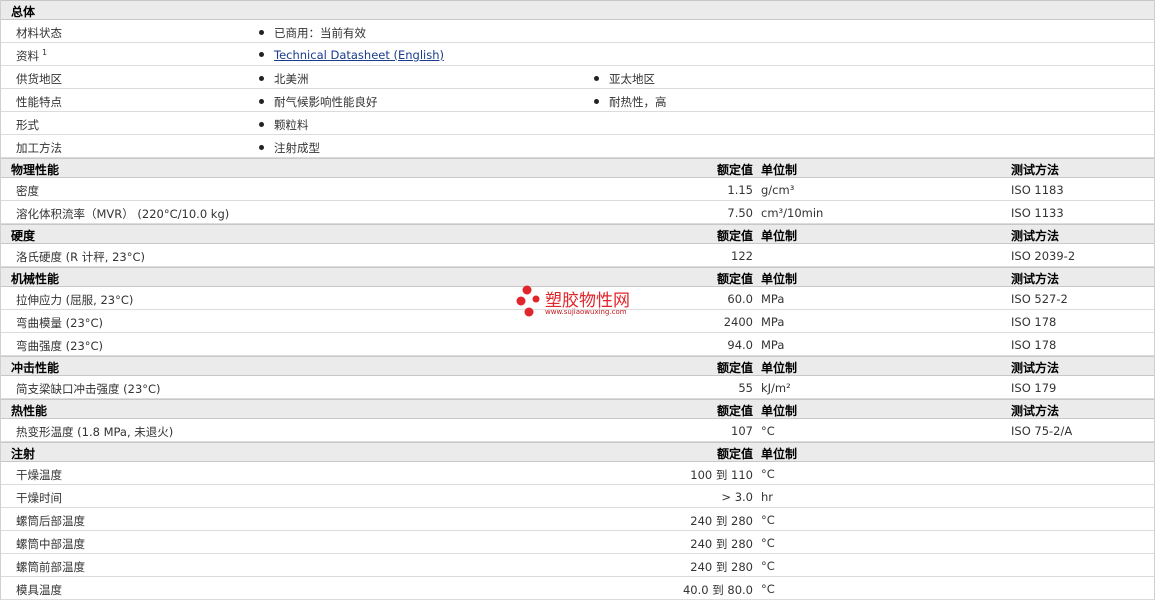 The height and width of the screenshot is (603, 1155). I want to click on bullet-value: 耐气候影响性能良好, so click(318, 102).